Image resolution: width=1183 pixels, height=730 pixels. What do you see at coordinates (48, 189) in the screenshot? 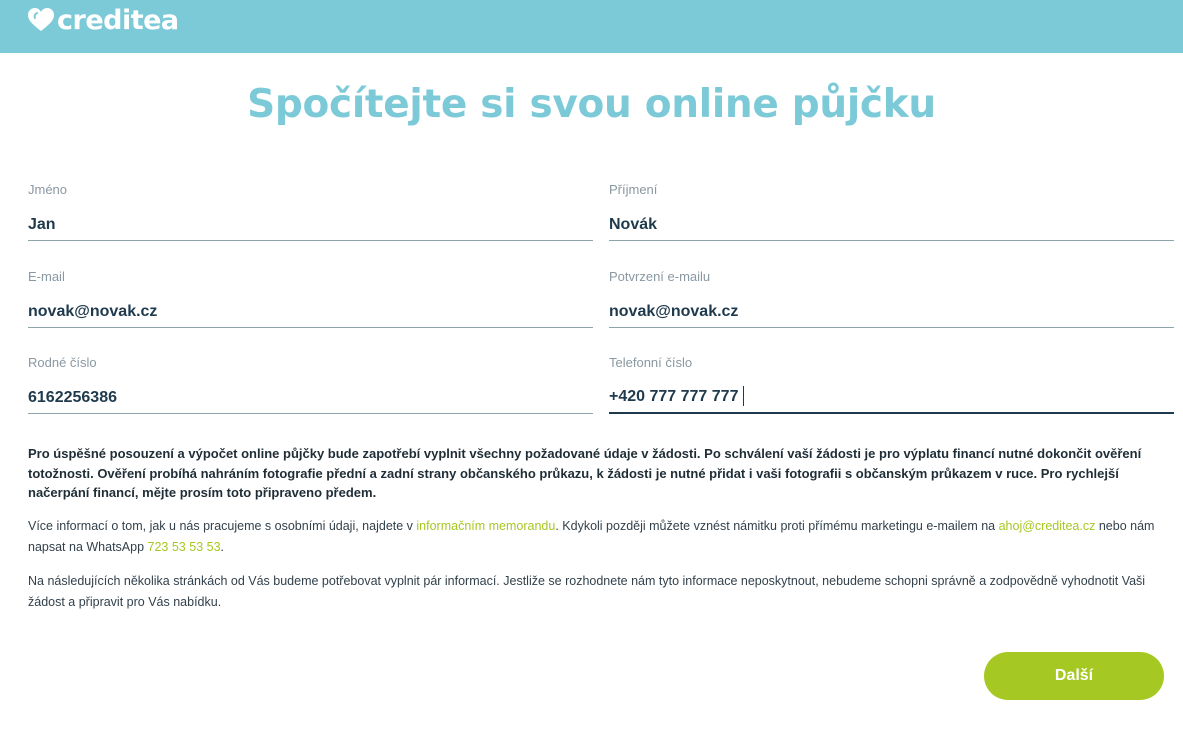
I see `first-name-label: Jméno` at bounding box center [48, 189].